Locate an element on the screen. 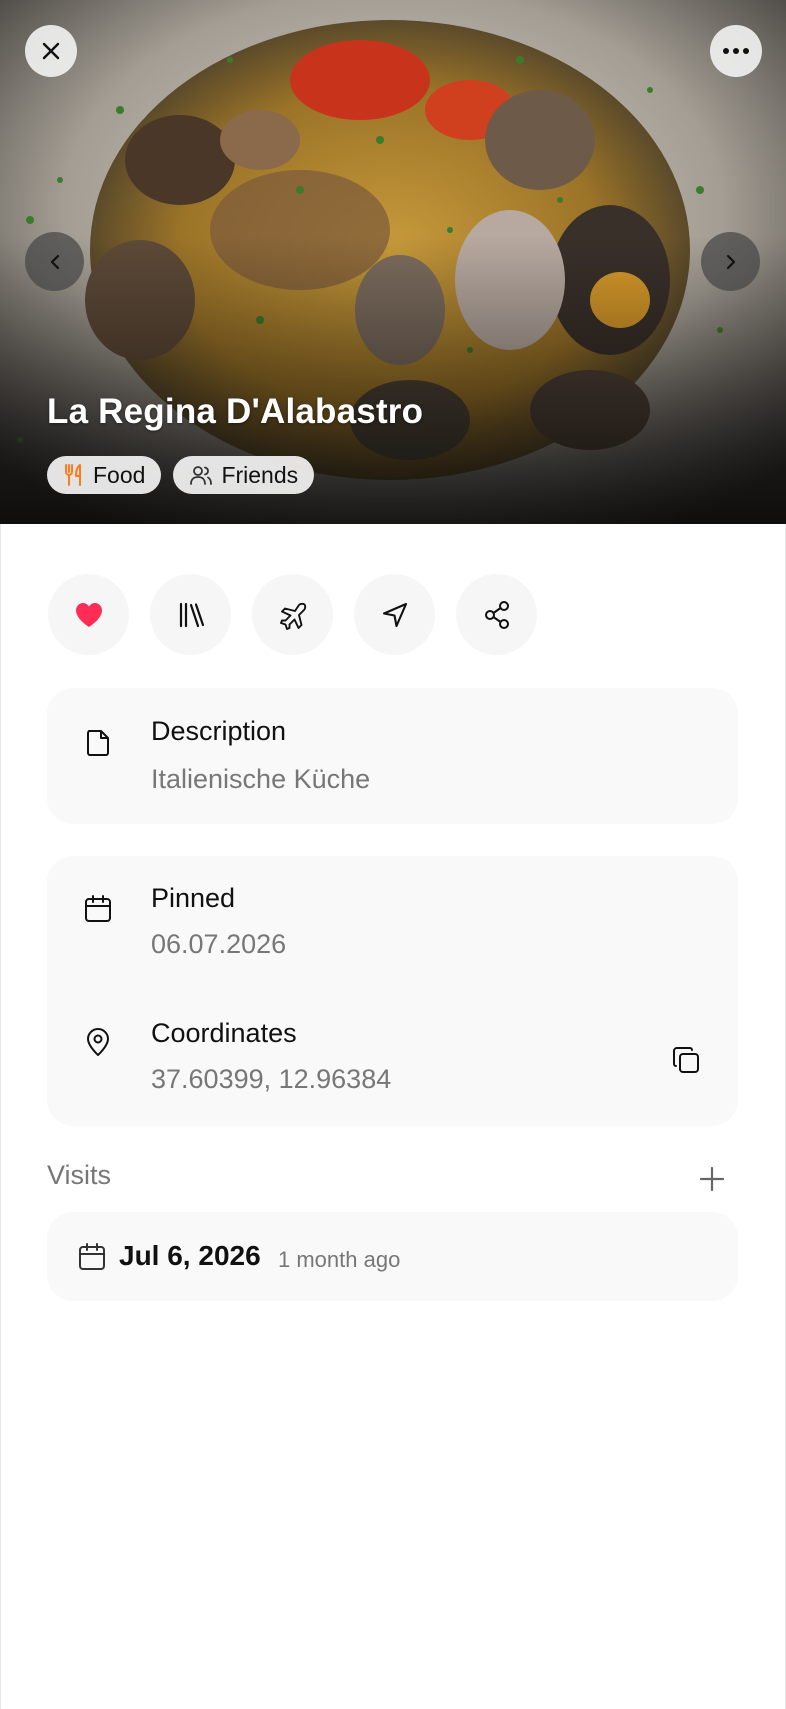 The width and height of the screenshot is (786, 1709). trip-button is located at coordinates (292, 614).